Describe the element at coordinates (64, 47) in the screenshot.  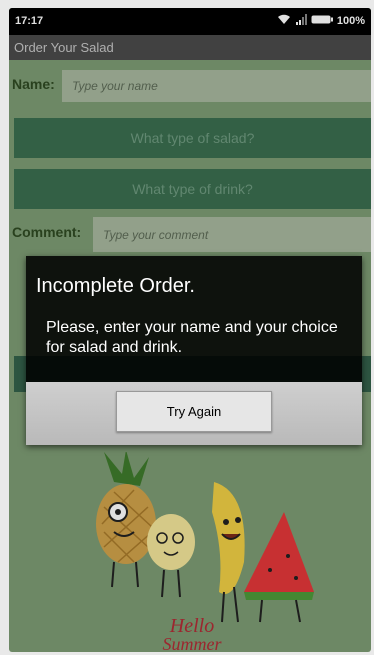
I see `app-title: Order Your Salad` at that location.